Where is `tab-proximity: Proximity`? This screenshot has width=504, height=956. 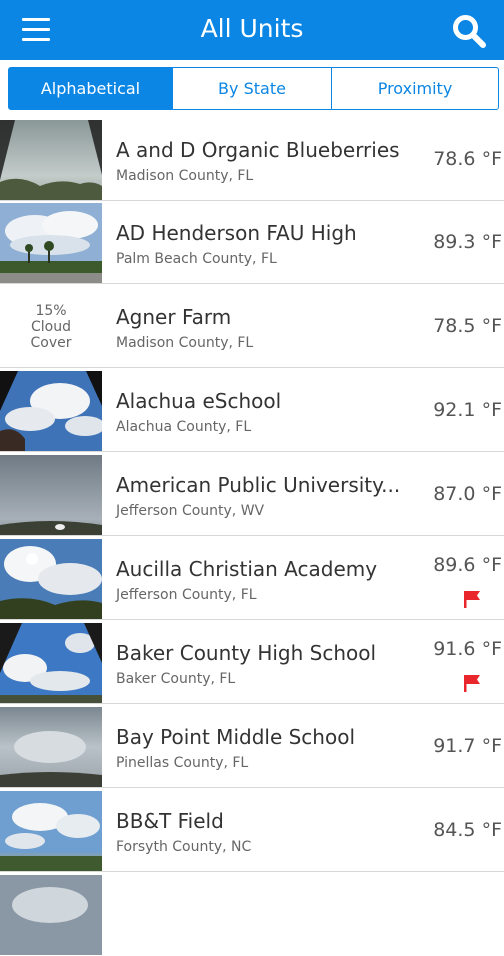 tab-proximity: Proximity is located at coordinates (415, 88).